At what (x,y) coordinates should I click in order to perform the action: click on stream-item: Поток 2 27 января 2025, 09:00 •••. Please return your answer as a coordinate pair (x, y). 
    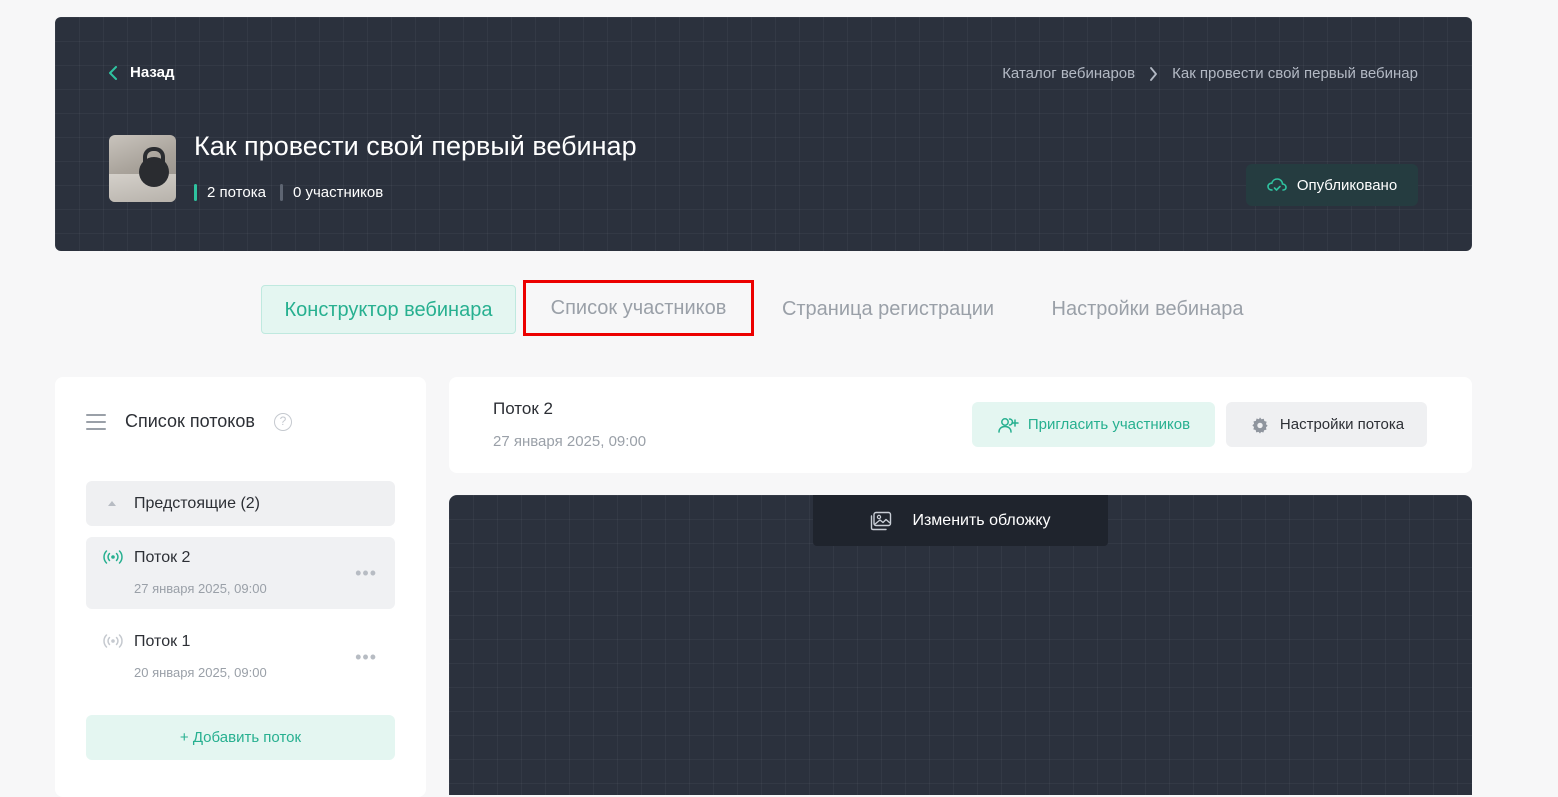
    Looking at the image, I should click on (240, 573).